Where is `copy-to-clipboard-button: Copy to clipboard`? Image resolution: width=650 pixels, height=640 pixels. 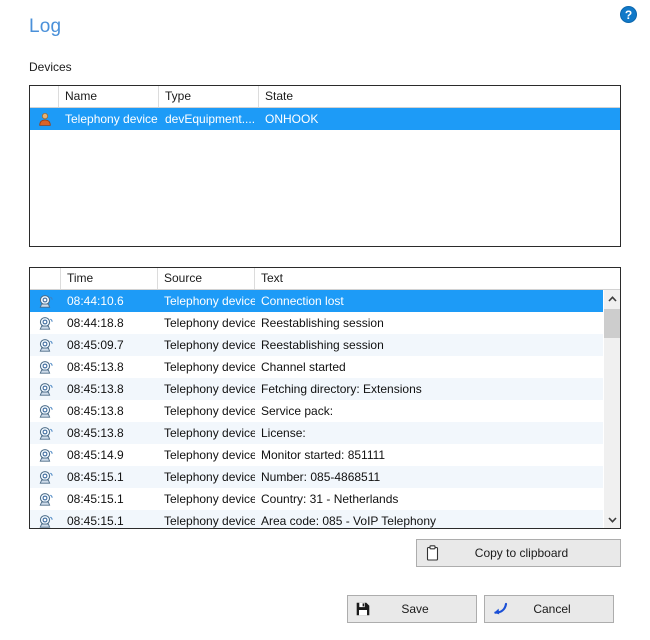
copy-to-clipboard-button: Copy to clipboard is located at coordinates (518, 553).